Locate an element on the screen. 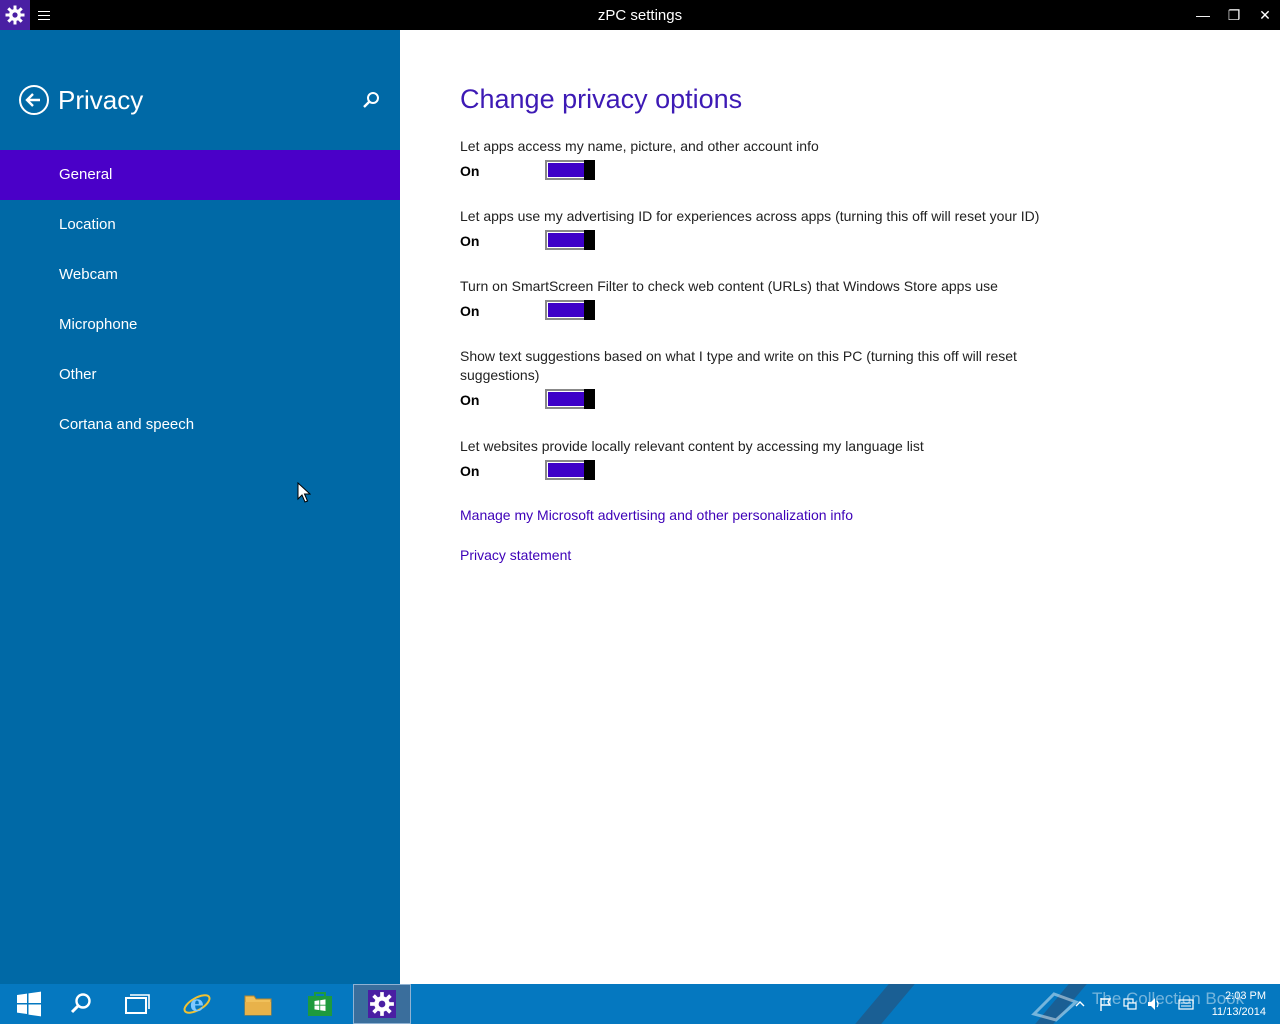  volume-icon is located at coordinates (1154, 1004).